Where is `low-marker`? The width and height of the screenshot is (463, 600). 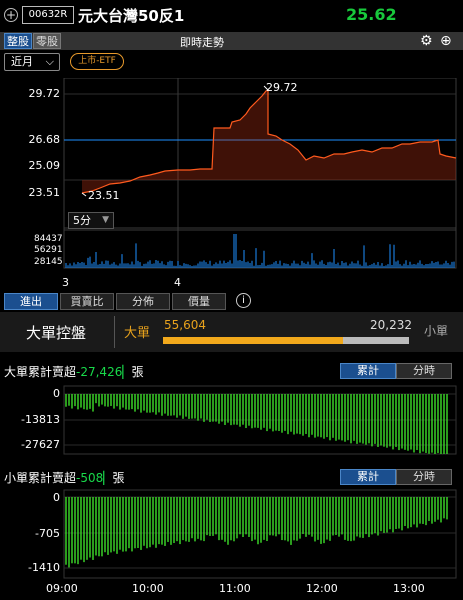 low-marker is located at coordinates (84, 194).